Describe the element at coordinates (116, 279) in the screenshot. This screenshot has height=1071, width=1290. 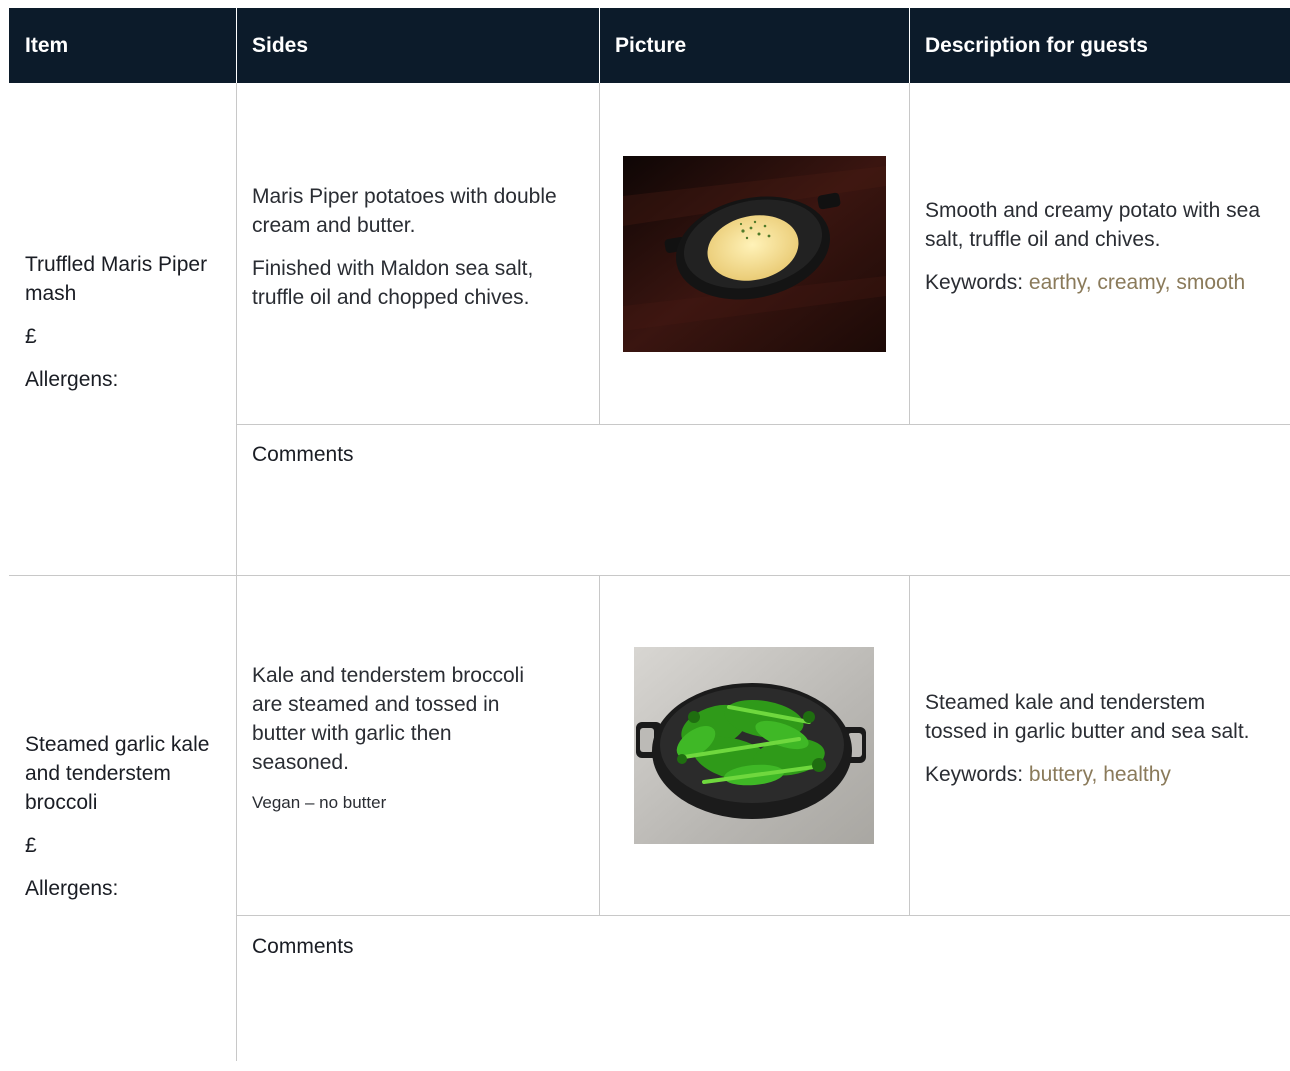
I see `item-name: Truffled Maris Piper mash` at that location.